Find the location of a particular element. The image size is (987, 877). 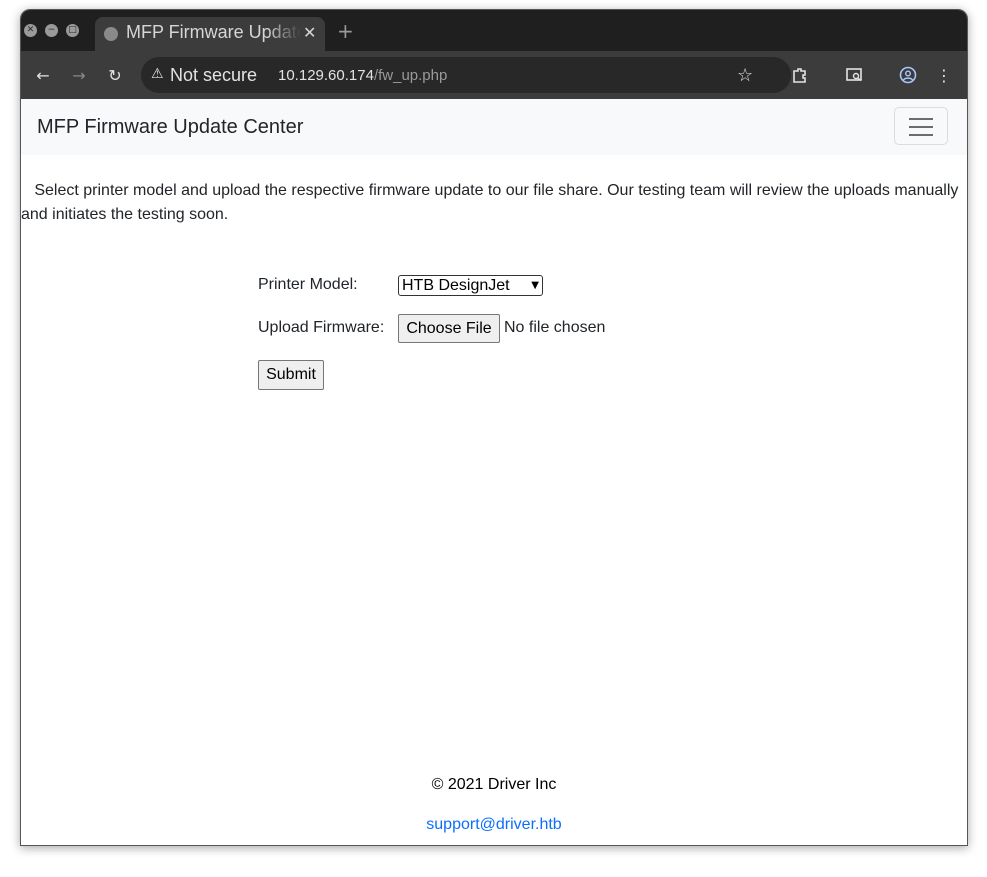

chevron-down-icon: ▼ is located at coordinates (535, 285).